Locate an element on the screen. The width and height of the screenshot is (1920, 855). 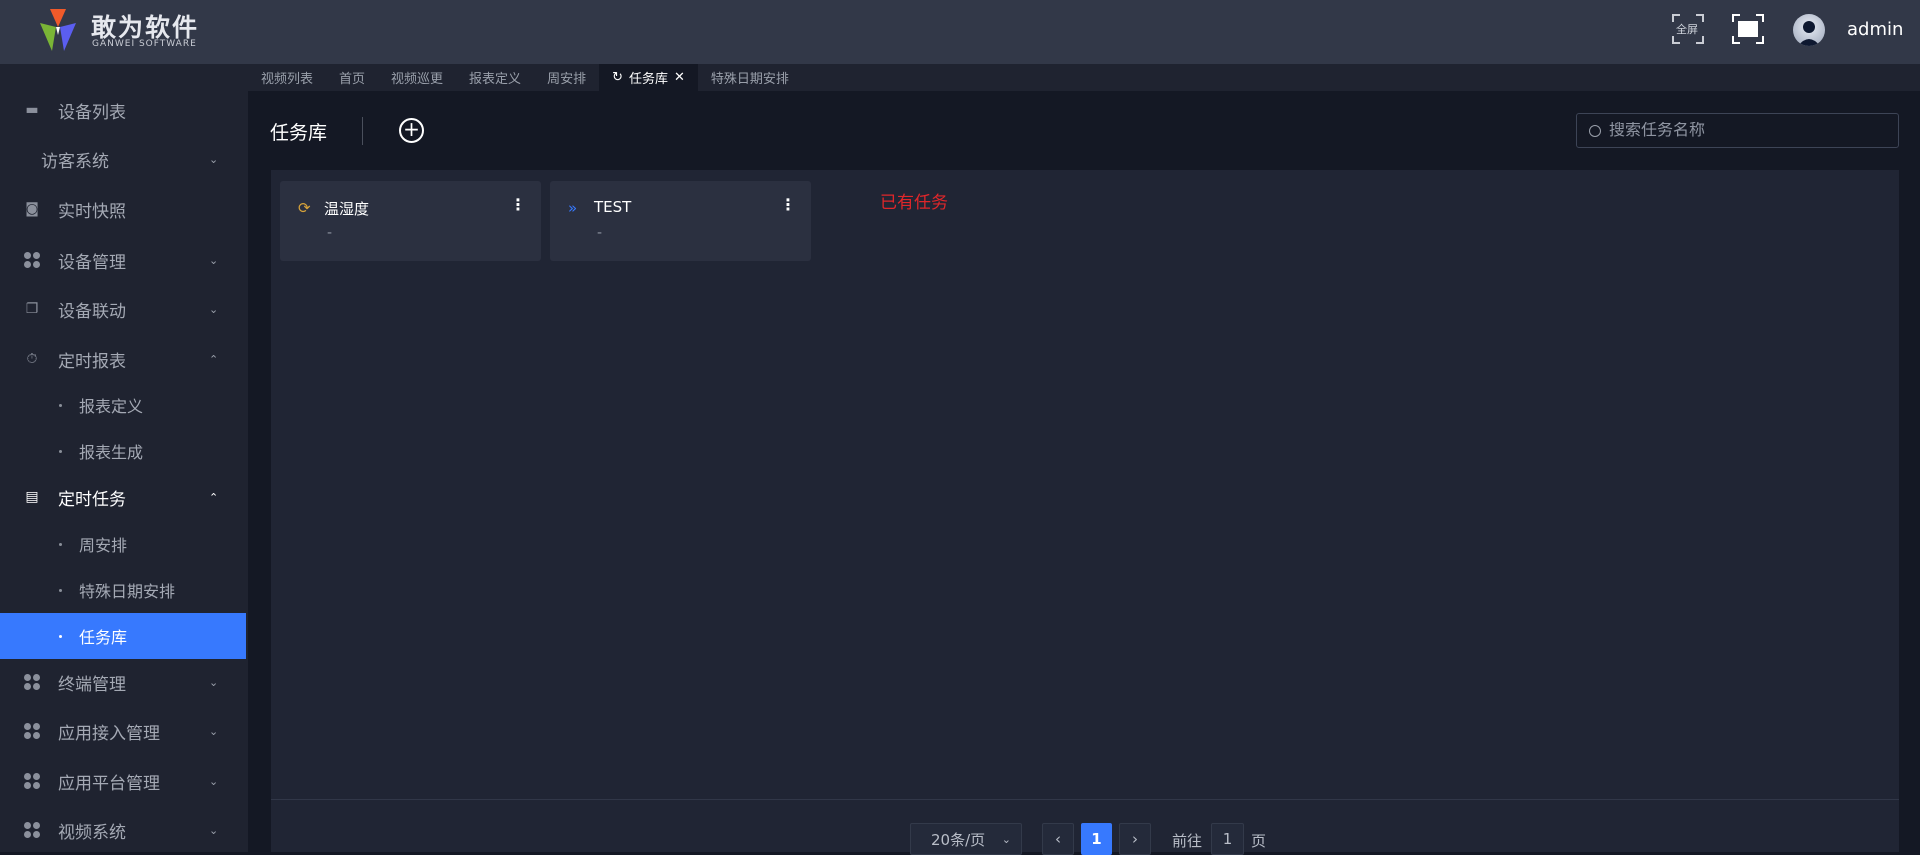
tab-video-patrol: 视频巡更 is located at coordinates (417, 77).